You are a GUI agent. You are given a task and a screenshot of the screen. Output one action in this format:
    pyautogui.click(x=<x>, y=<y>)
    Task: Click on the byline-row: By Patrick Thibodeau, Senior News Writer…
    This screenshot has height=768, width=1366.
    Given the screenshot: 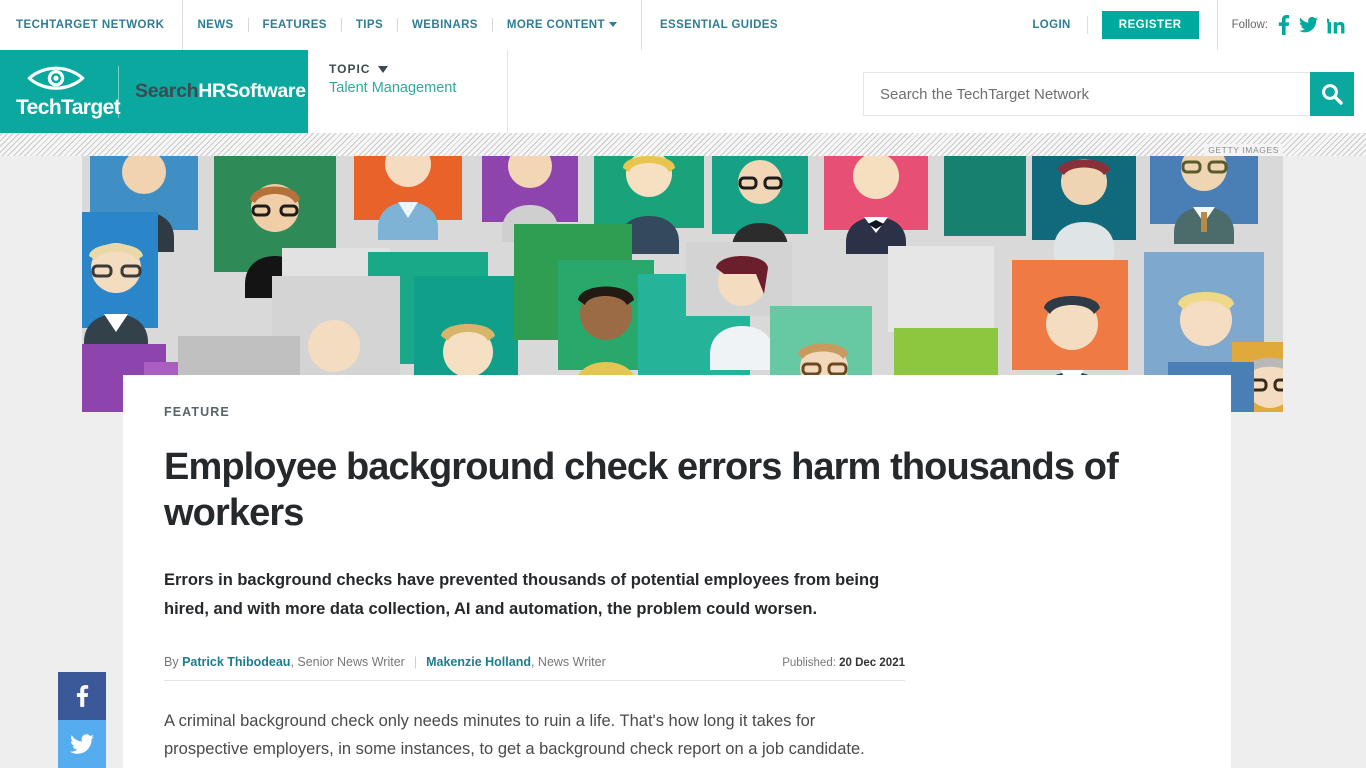 What is the action you would take?
    pyautogui.click(x=534, y=668)
    